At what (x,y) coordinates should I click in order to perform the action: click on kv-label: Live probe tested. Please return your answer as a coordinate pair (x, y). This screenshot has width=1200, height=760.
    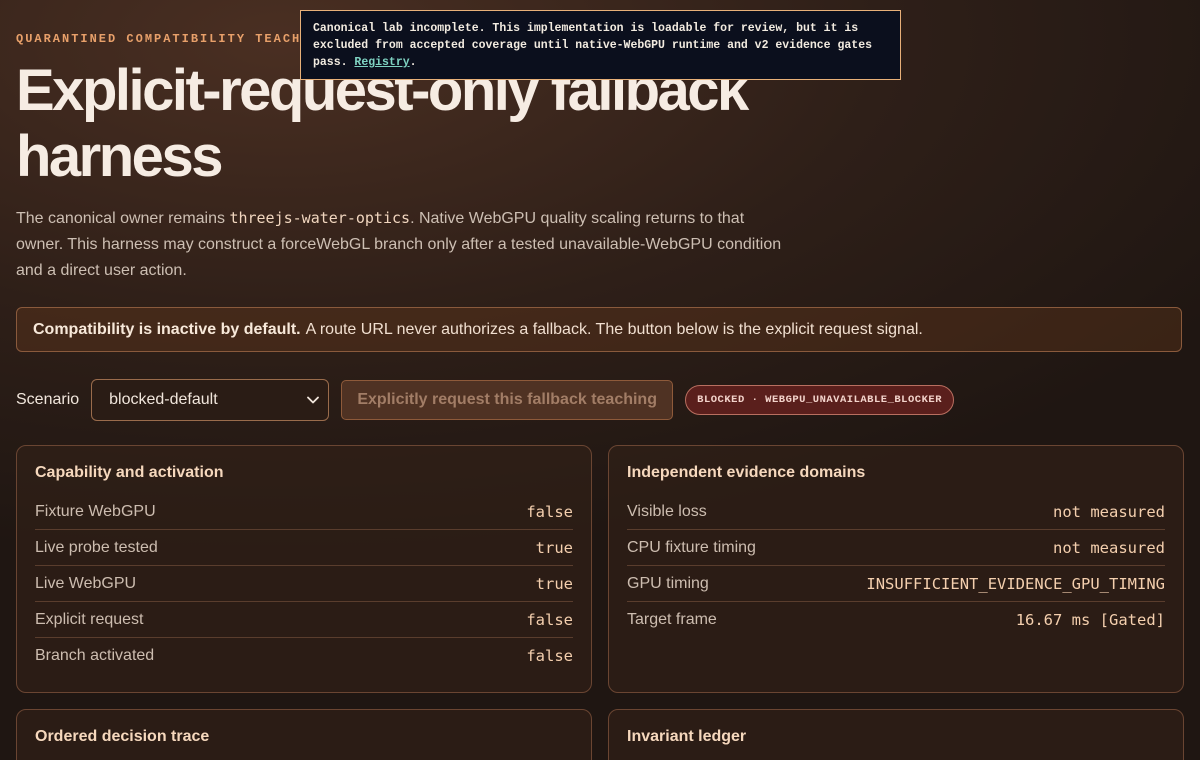
    Looking at the image, I should click on (96, 547).